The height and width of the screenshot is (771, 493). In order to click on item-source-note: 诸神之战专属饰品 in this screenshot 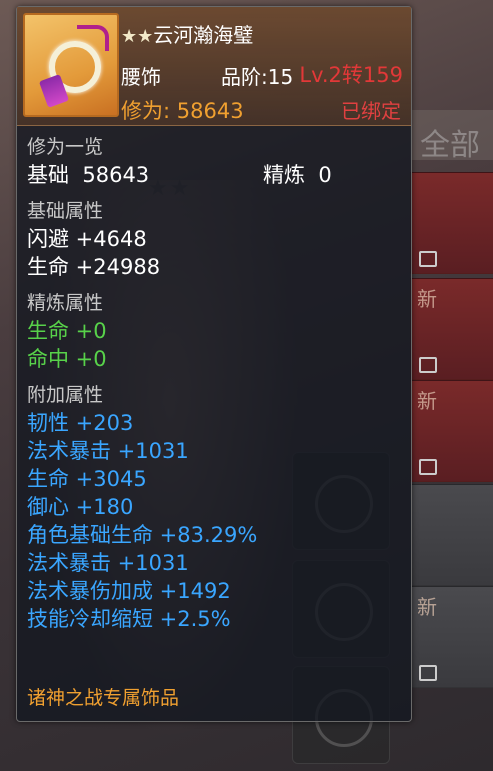, I will do `click(103, 698)`.